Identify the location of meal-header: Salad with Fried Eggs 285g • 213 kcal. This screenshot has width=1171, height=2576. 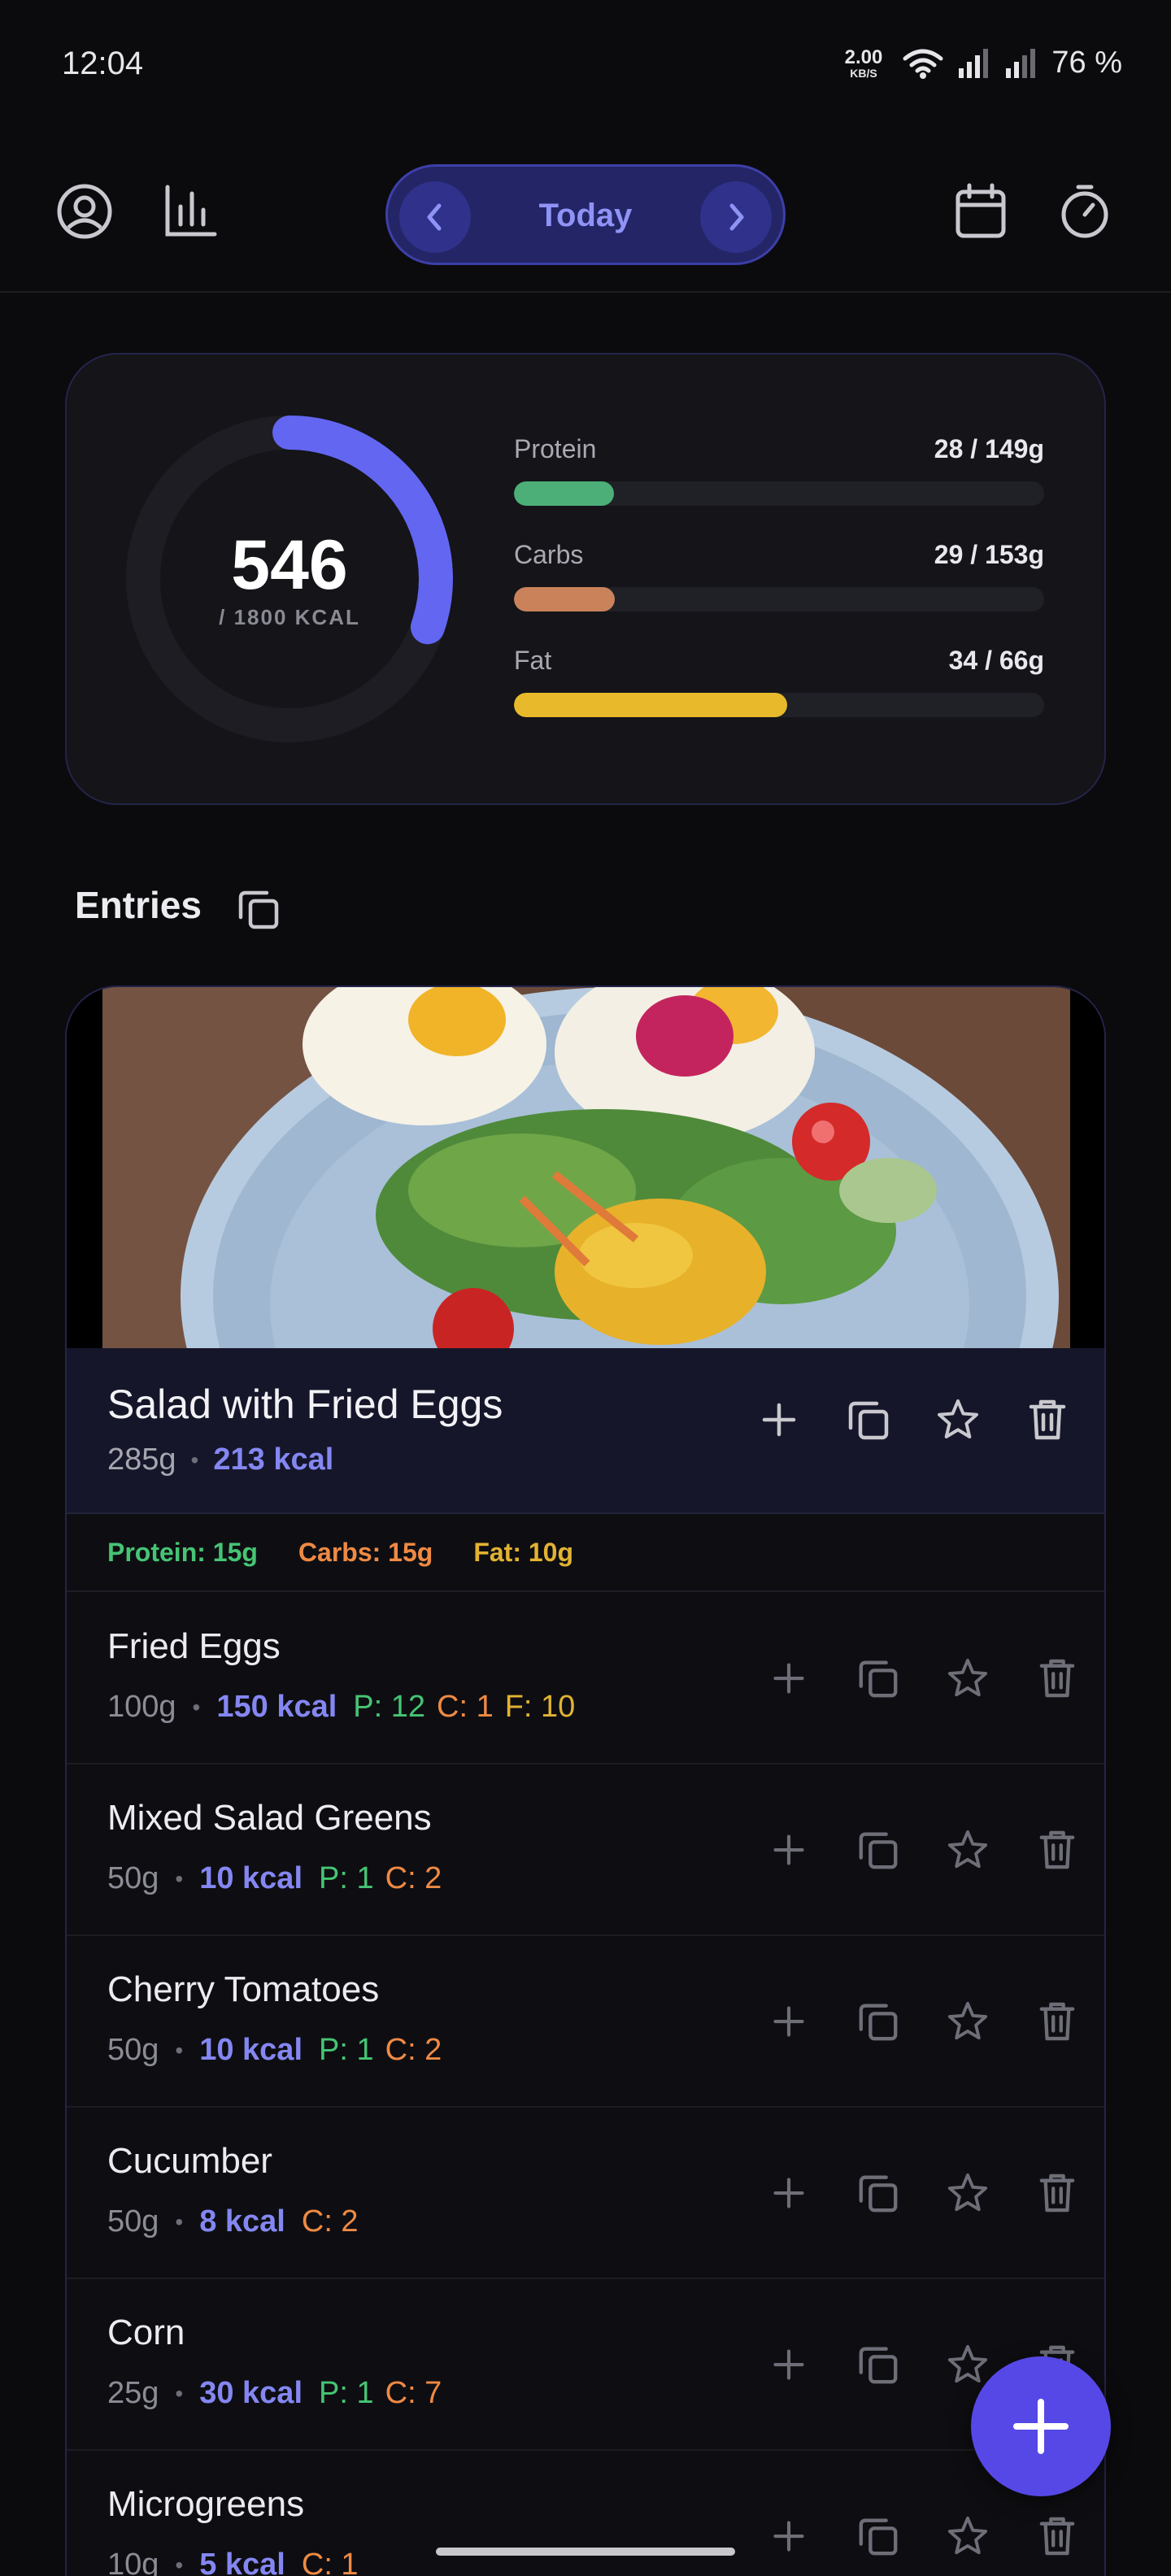
(585, 1431).